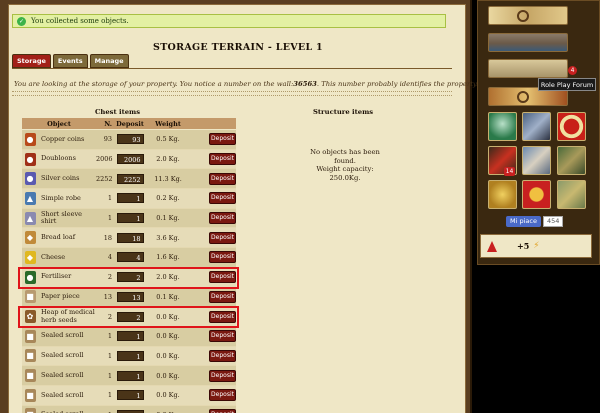  Describe the element at coordinates (168, 178) in the screenshot. I see `item-weight: 11.3 Kg.` at that location.